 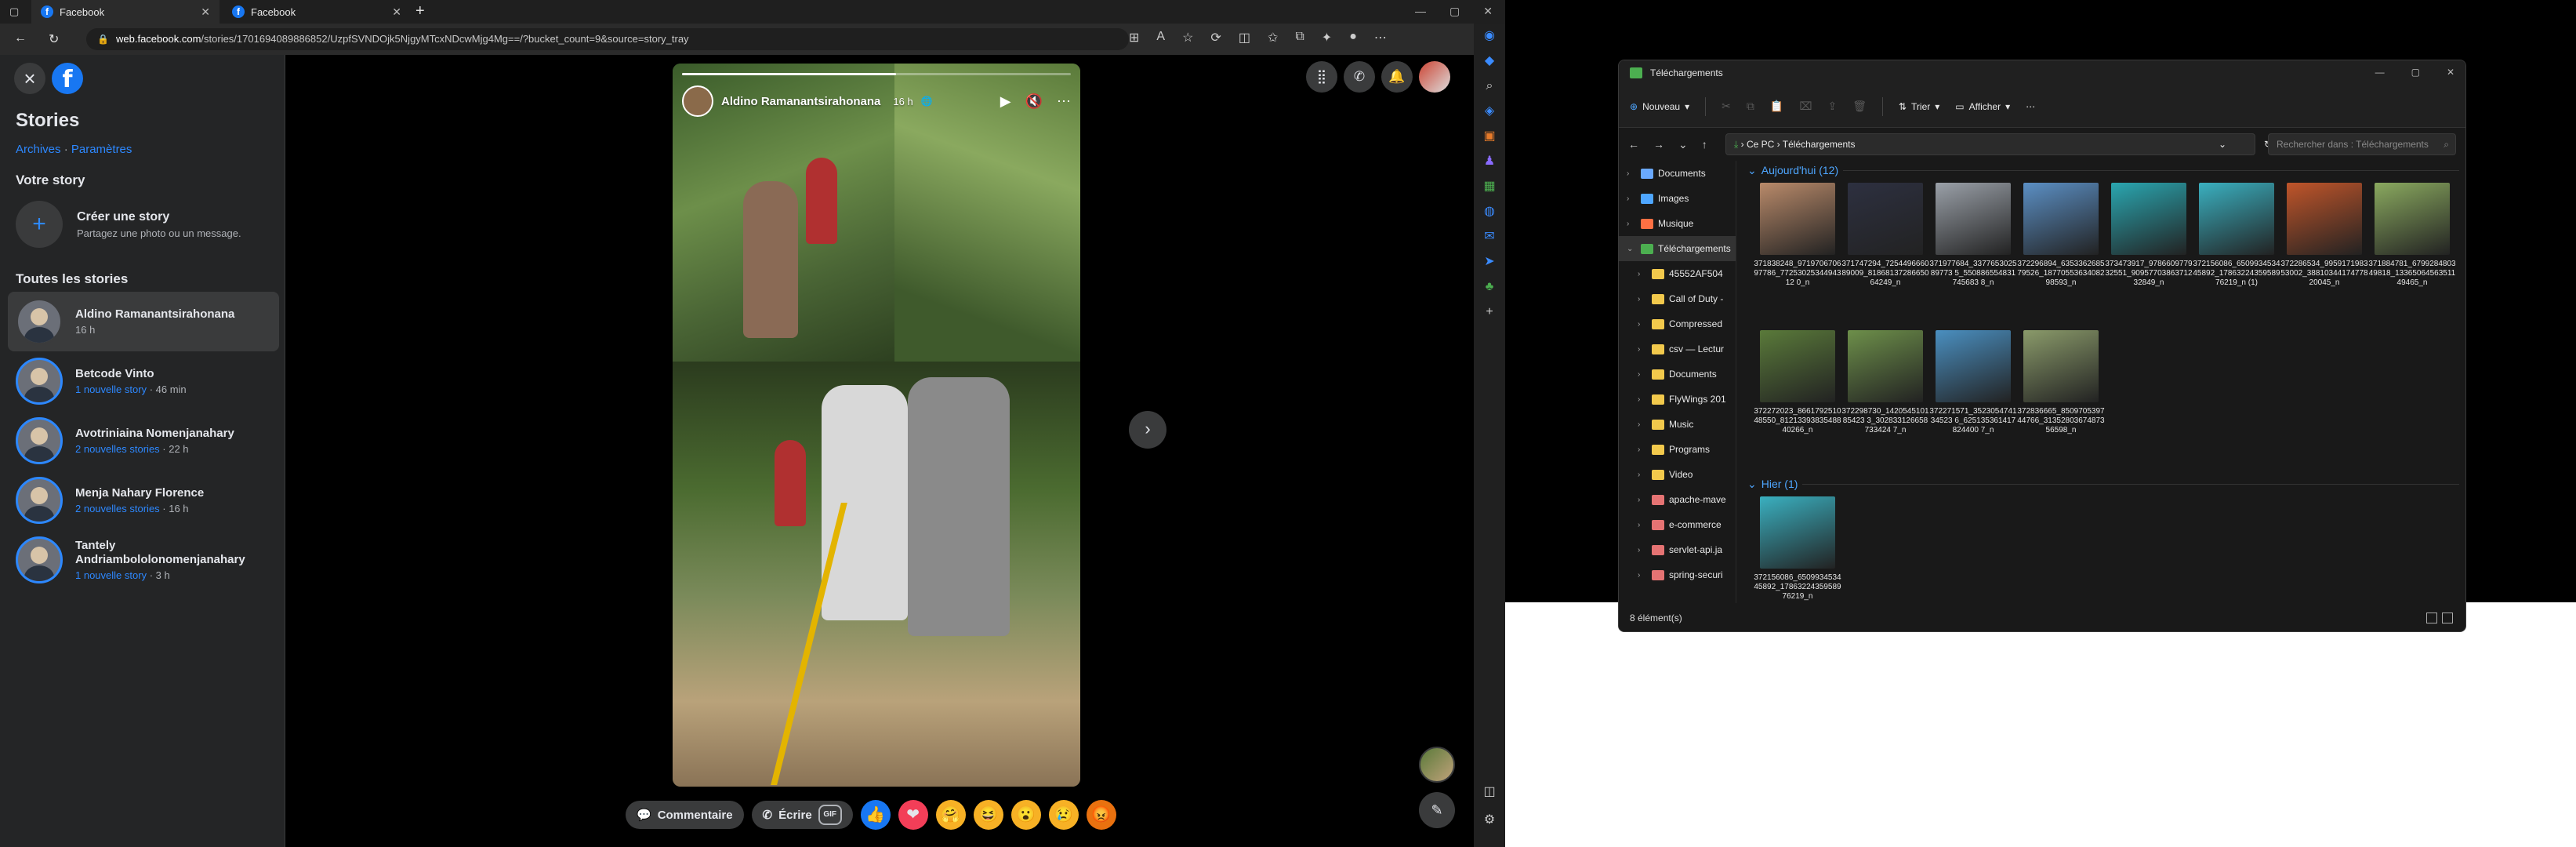 What do you see at coordinates (1678, 499) in the screenshot?
I see `tree-item: › apache-mave` at bounding box center [1678, 499].